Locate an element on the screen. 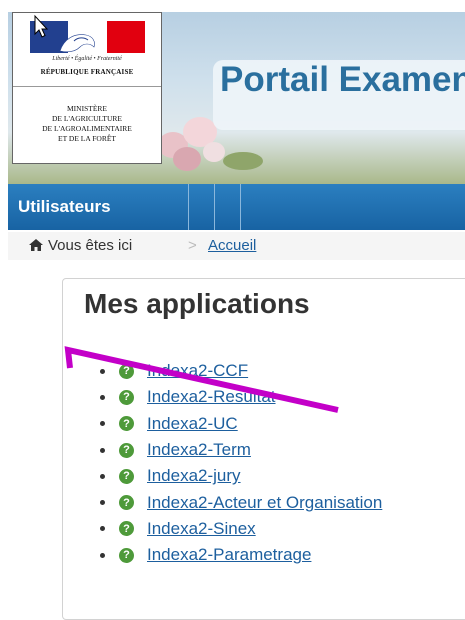  list-item: ? Indexa2-jury is located at coordinates (241, 476).